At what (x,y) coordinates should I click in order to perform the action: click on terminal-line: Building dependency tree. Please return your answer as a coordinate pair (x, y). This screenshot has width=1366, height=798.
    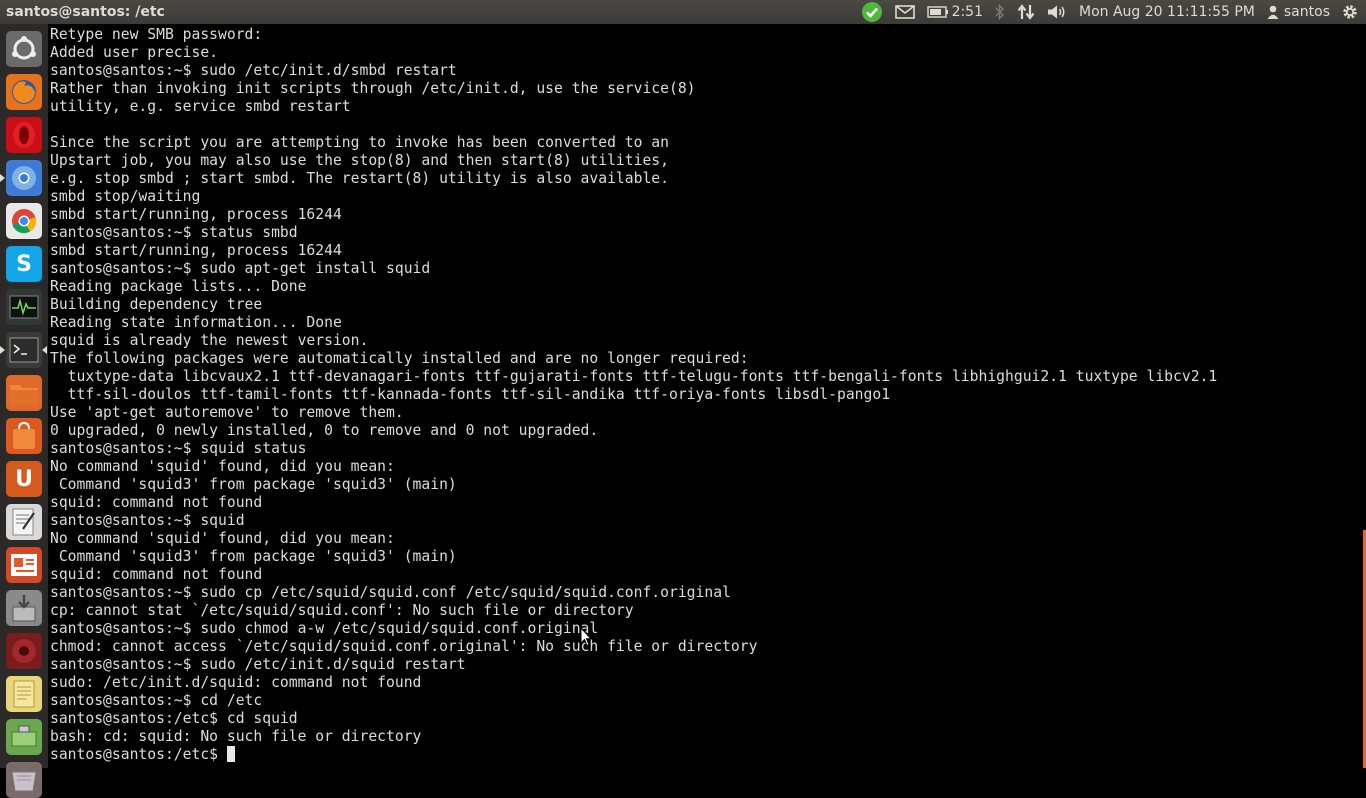
    Looking at the image, I should click on (156, 304).